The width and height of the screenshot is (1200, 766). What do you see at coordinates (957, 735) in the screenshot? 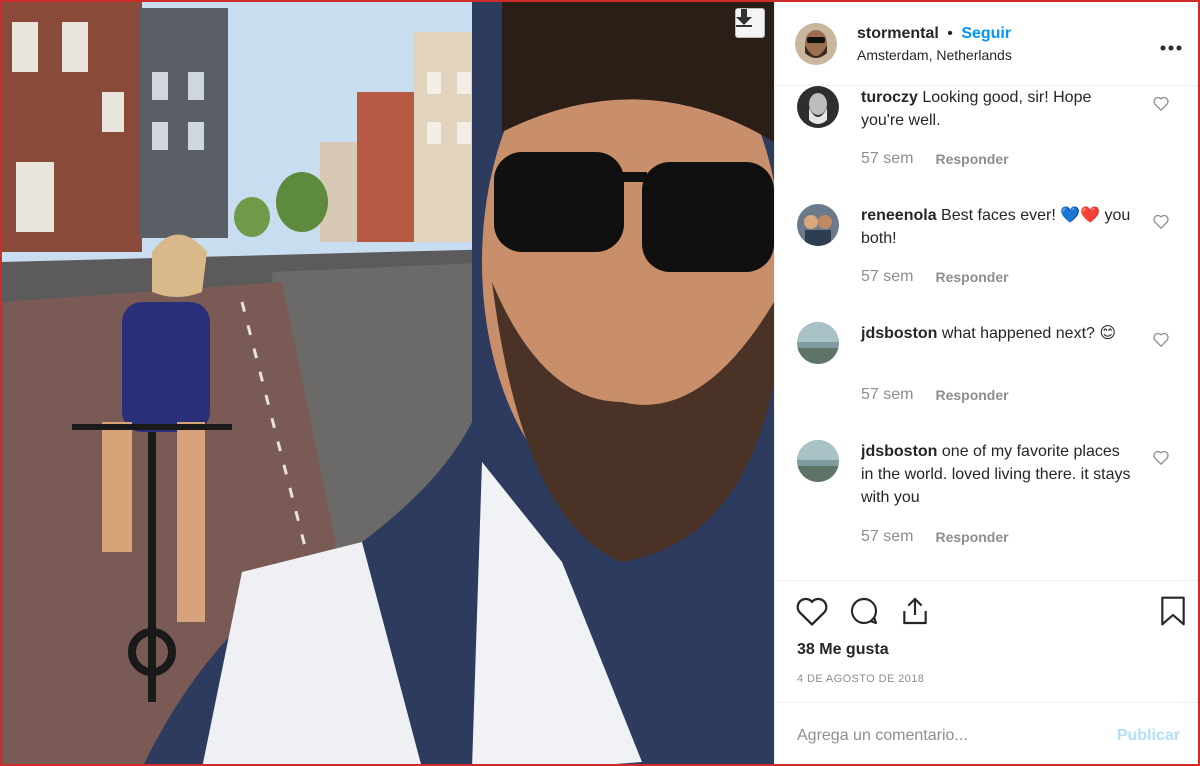
I see `comment-input` at bounding box center [957, 735].